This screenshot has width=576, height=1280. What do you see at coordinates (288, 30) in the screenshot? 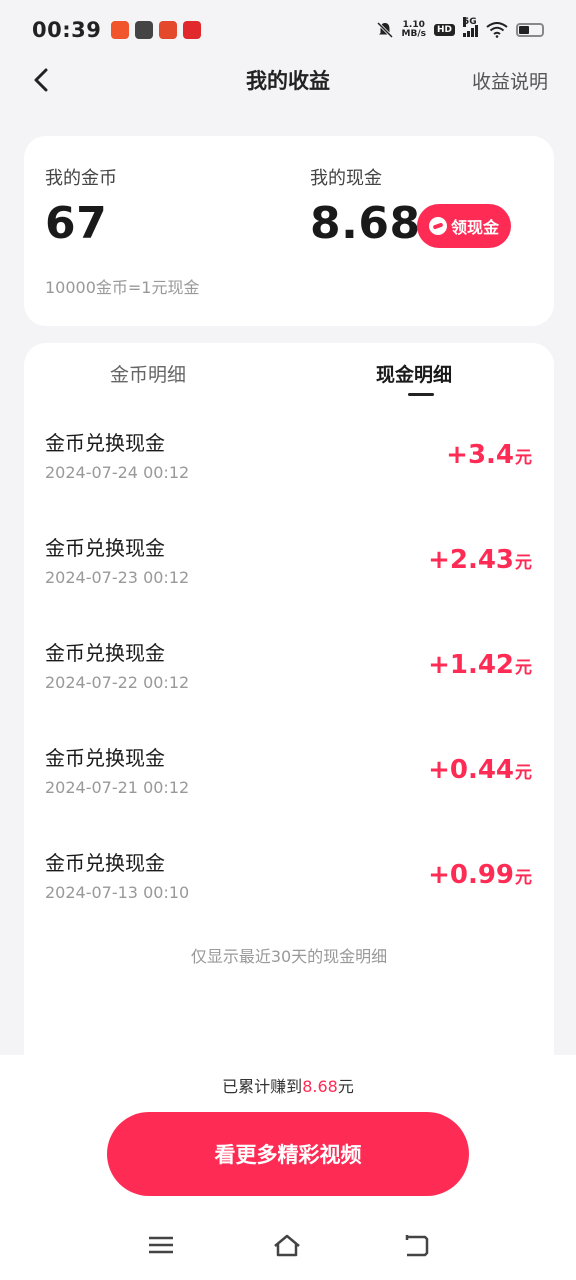
I see `status-bar: 00:39 1.10 MB/s HD 5G` at bounding box center [288, 30].